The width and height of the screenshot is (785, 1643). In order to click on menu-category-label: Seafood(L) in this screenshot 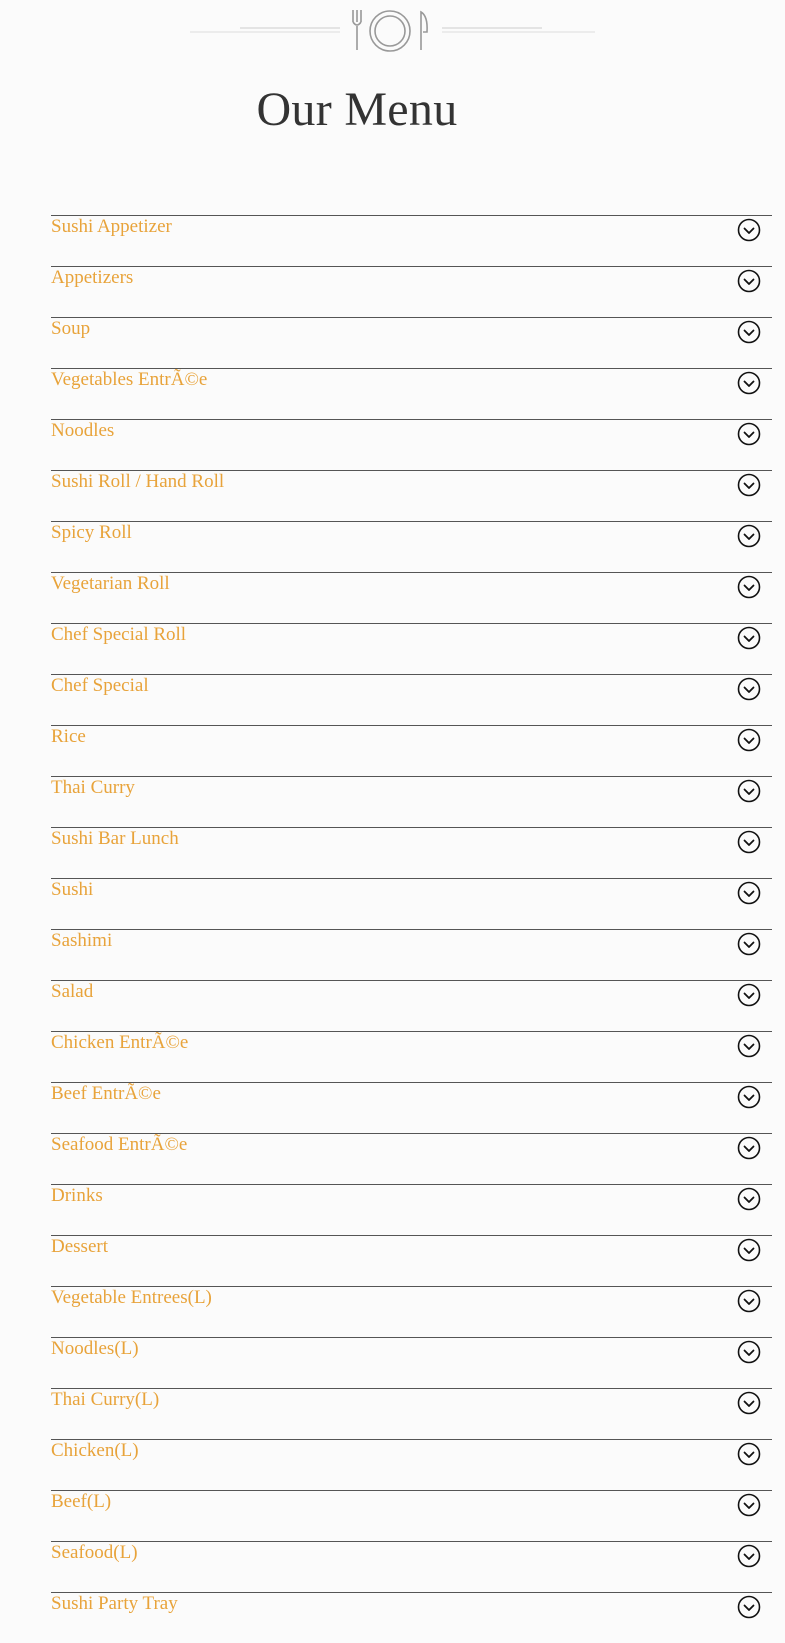, I will do `click(94, 1553)`.